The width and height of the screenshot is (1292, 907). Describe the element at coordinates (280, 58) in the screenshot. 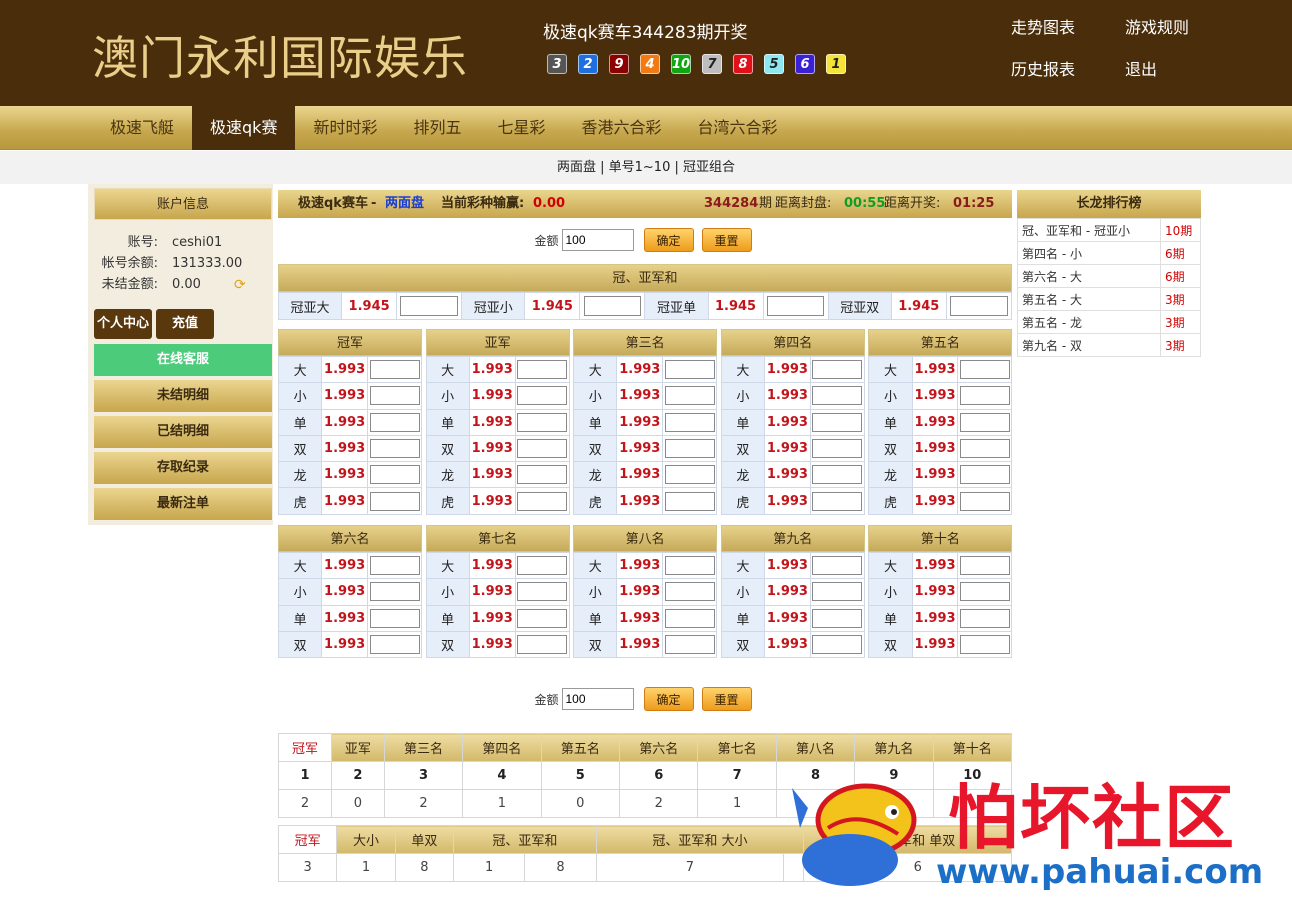

I see `site-logo: 澳门永利国际娱乐` at that location.